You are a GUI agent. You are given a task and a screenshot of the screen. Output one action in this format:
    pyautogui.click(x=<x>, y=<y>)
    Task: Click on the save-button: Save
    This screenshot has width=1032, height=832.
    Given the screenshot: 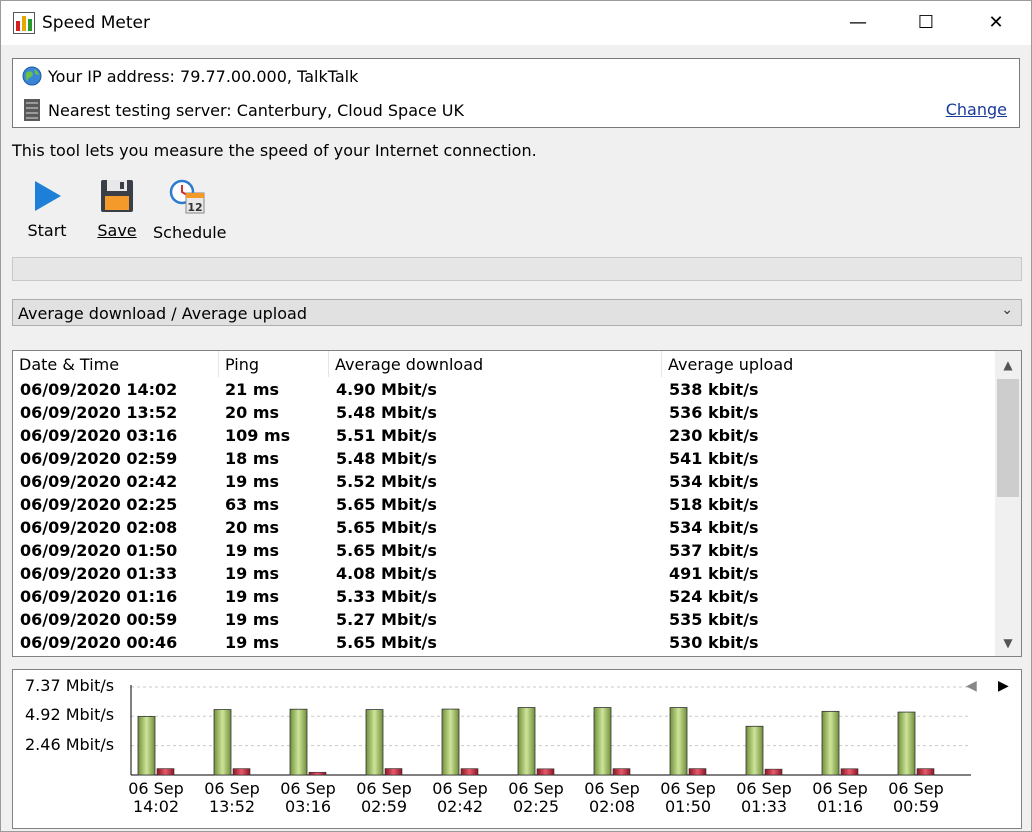 What is the action you would take?
    pyautogui.click(x=117, y=209)
    